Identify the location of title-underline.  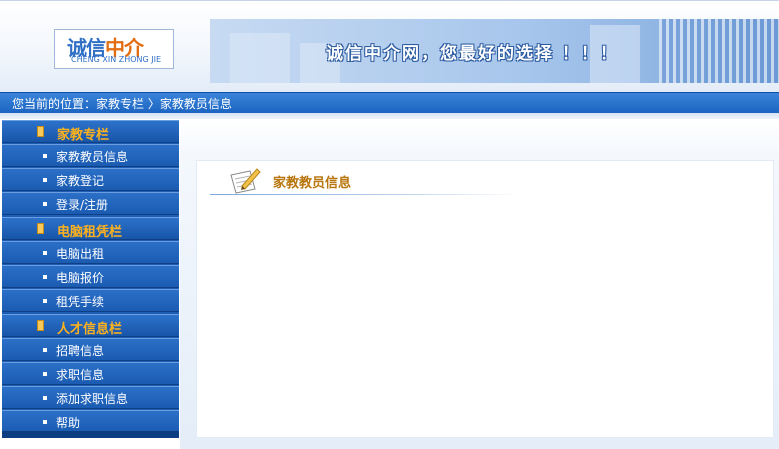
(365, 194).